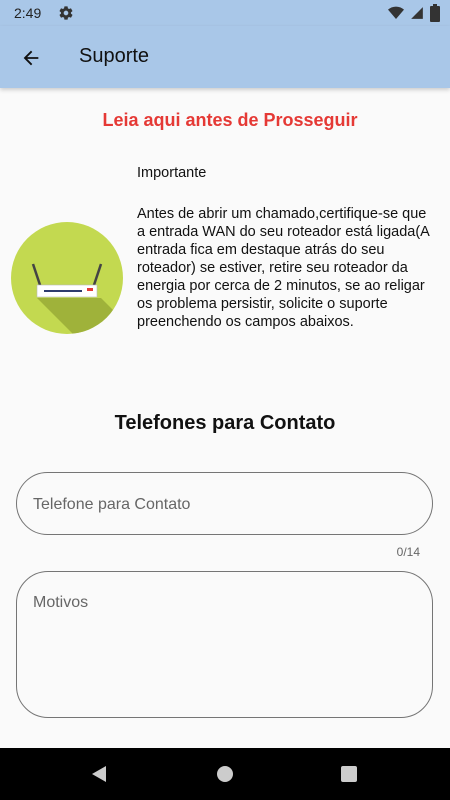 The height and width of the screenshot is (800, 450). What do you see at coordinates (396, 13) in the screenshot?
I see `wifi-icon` at bounding box center [396, 13].